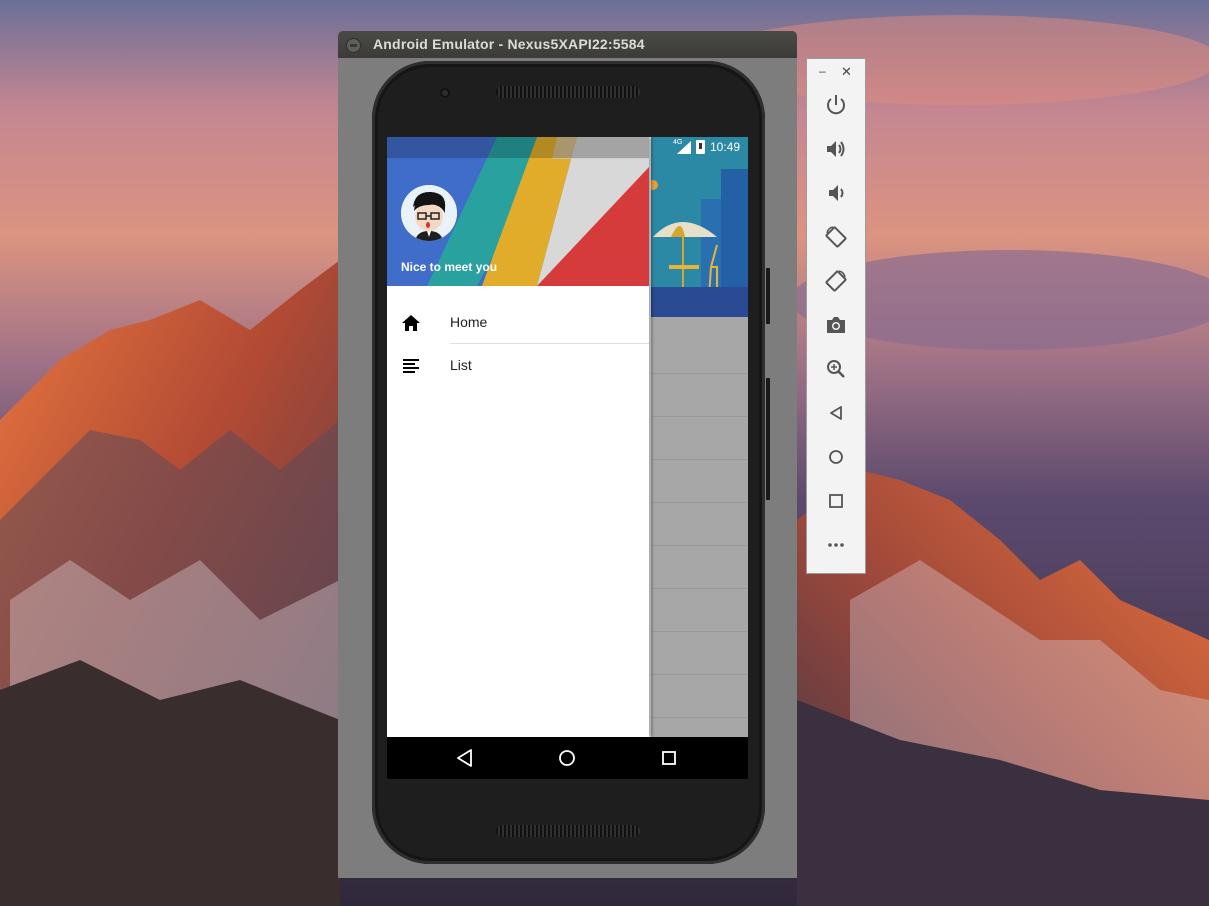  Describe the element at coordinates (836, 237) in the screenshot. I see `rotate-left-icon` at that location.